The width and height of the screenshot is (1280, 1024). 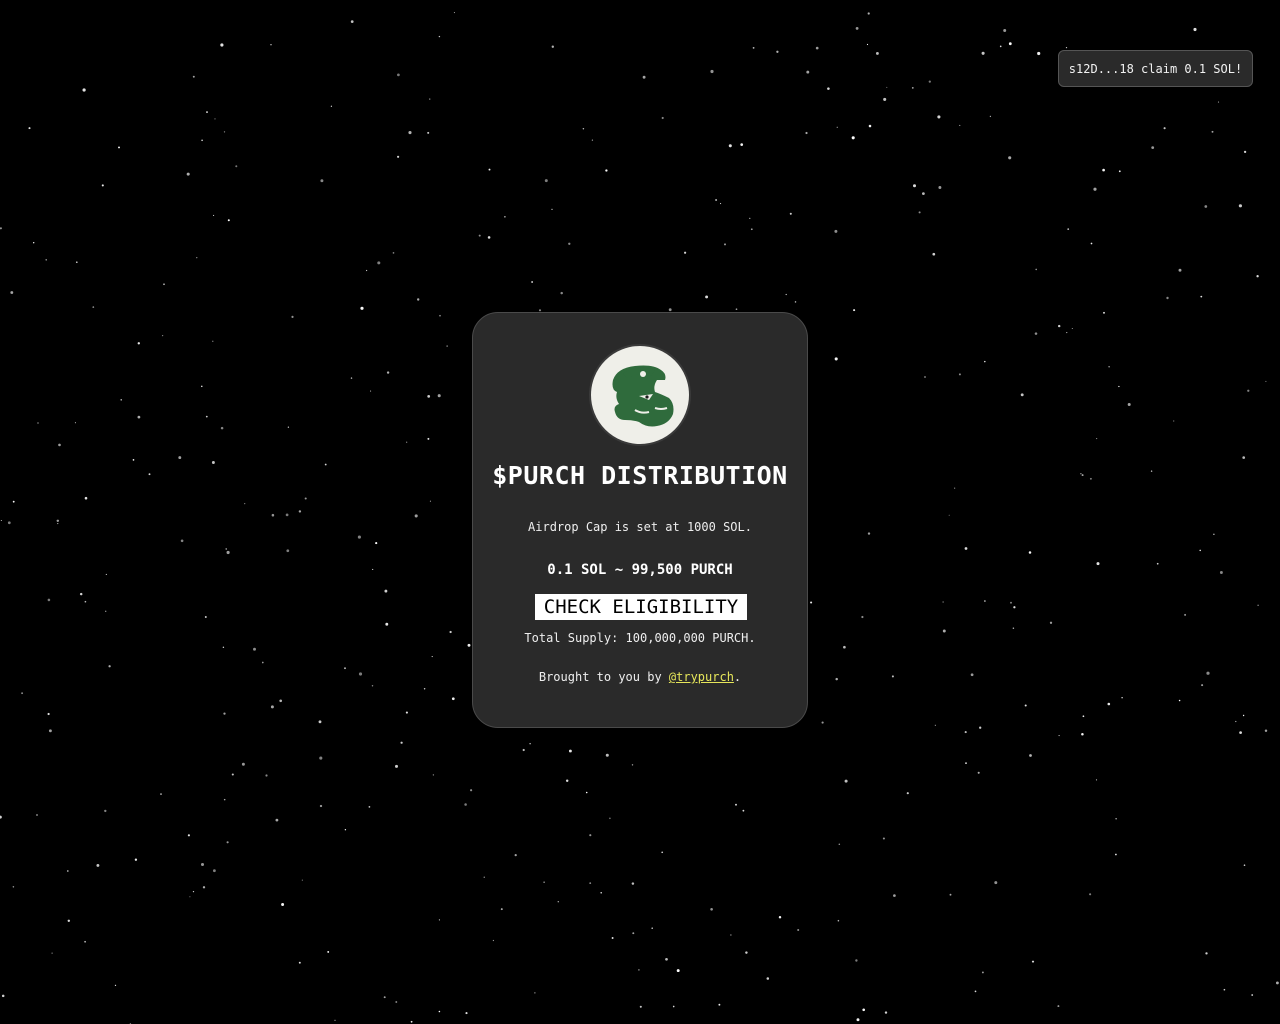 I want to click on check-eligibility-button: CHECK ELIGIBILITY, so click(x=641, y=607).